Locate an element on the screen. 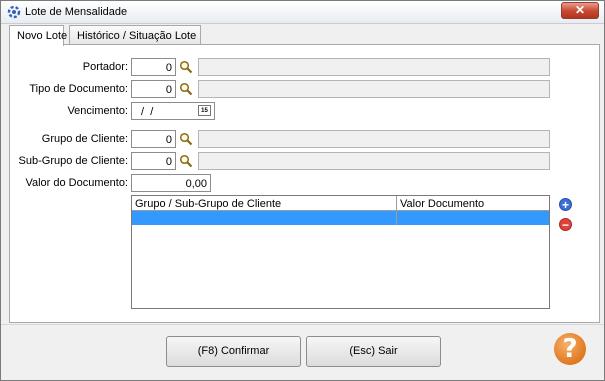  portador-label: Portador: is located at coordinates (105, 67).